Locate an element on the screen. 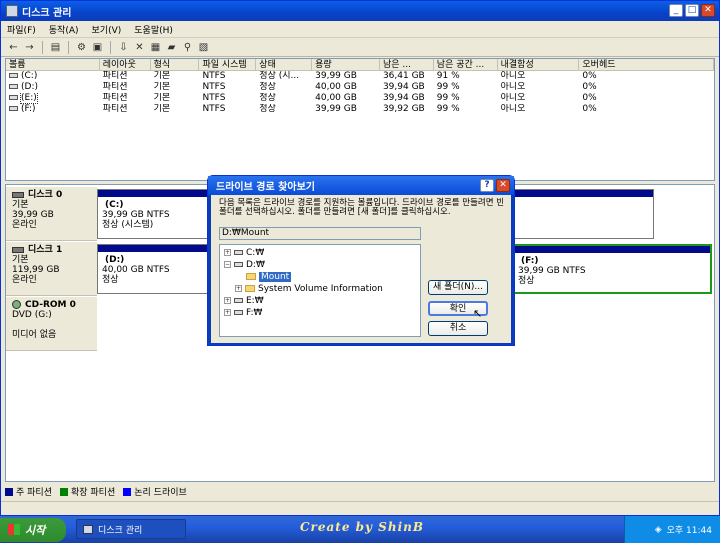  explore-icon: ▰ is located at coordinates (171, 47).